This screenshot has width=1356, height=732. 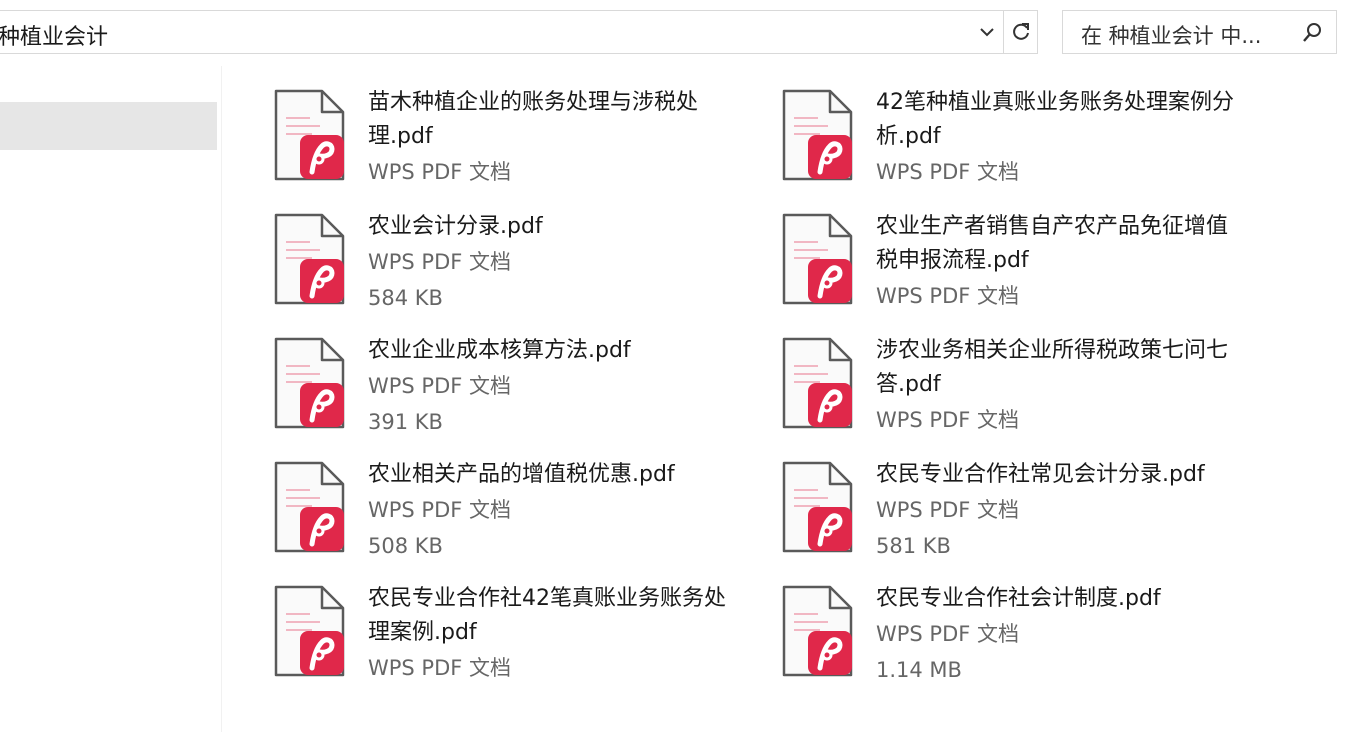 I want to click on file-item: 农业企业成本核算方法.pdf WPS PDF 文档 391 KB, so click(x=472, y=374).